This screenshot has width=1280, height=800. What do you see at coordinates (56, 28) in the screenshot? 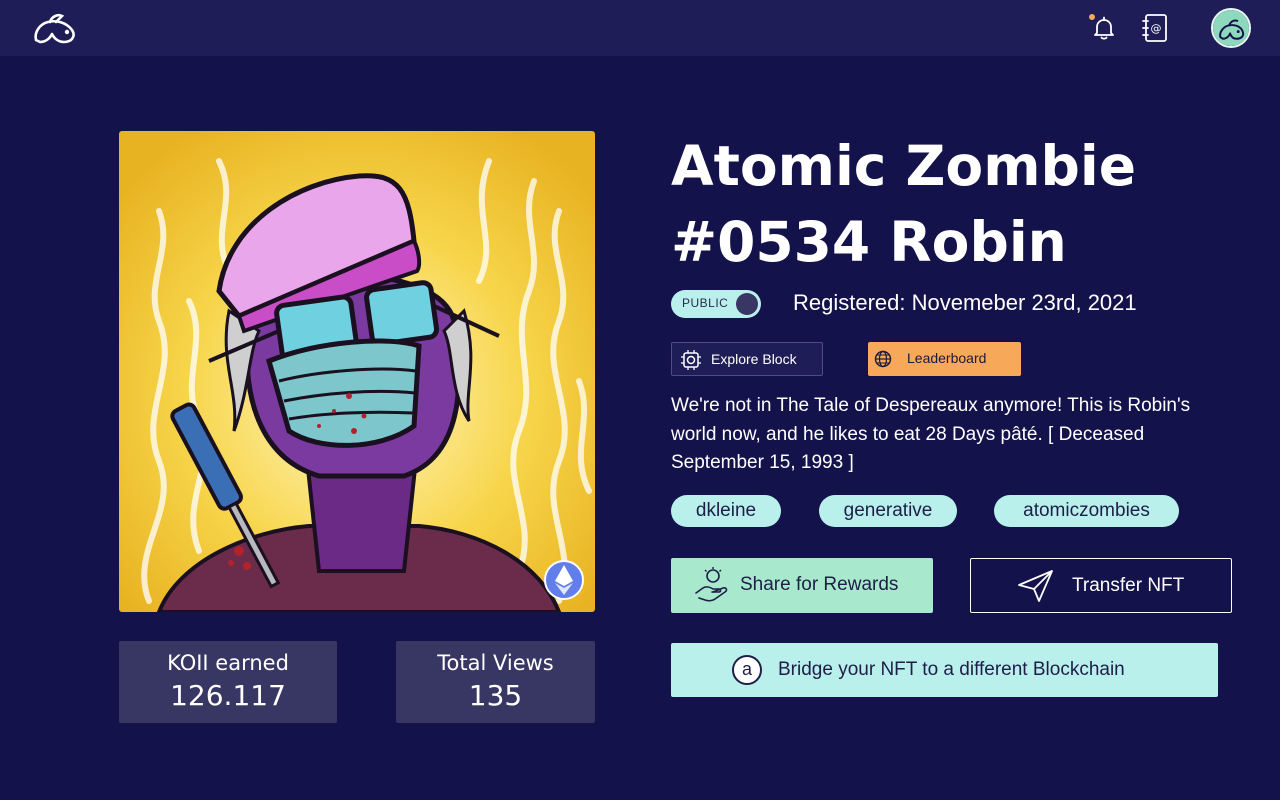
I see `koii-logo-icon` at bounding box center [56, 28].